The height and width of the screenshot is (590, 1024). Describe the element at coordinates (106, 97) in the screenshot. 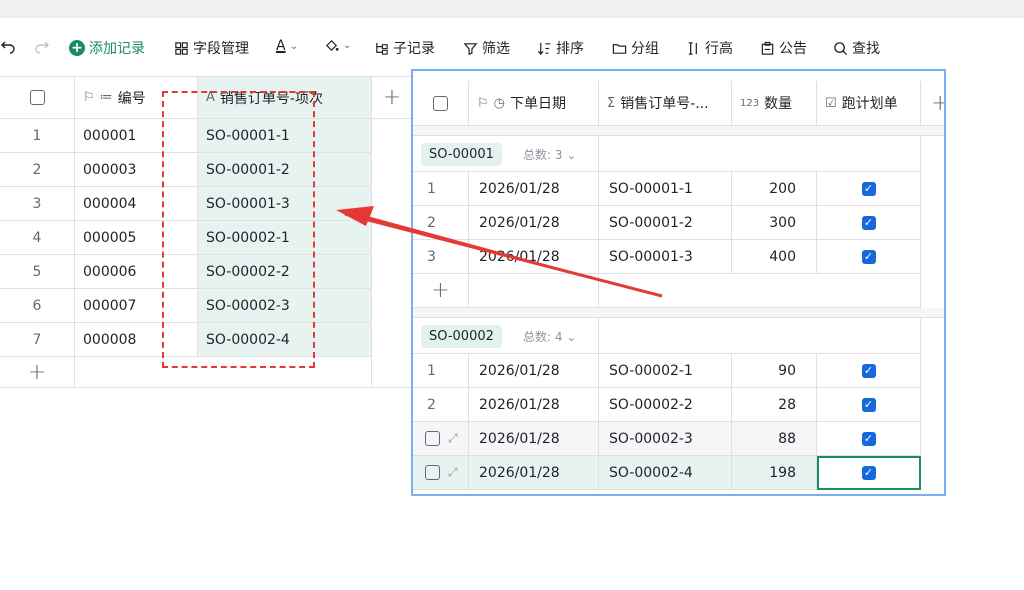

I see `numbered-list-icon: ≔` at that location.